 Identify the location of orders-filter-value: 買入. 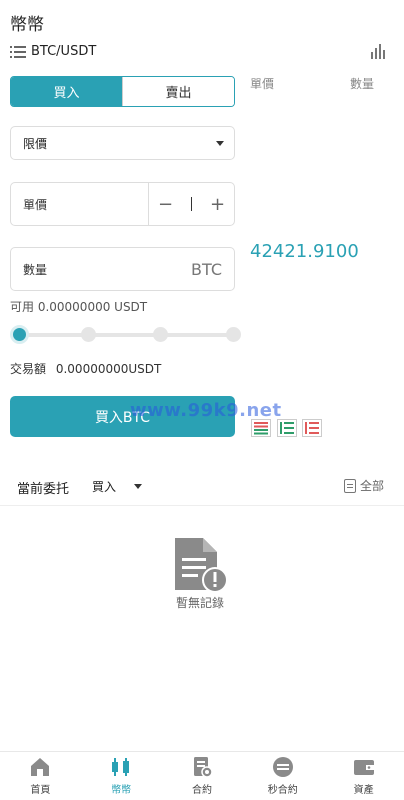
(104, 487).